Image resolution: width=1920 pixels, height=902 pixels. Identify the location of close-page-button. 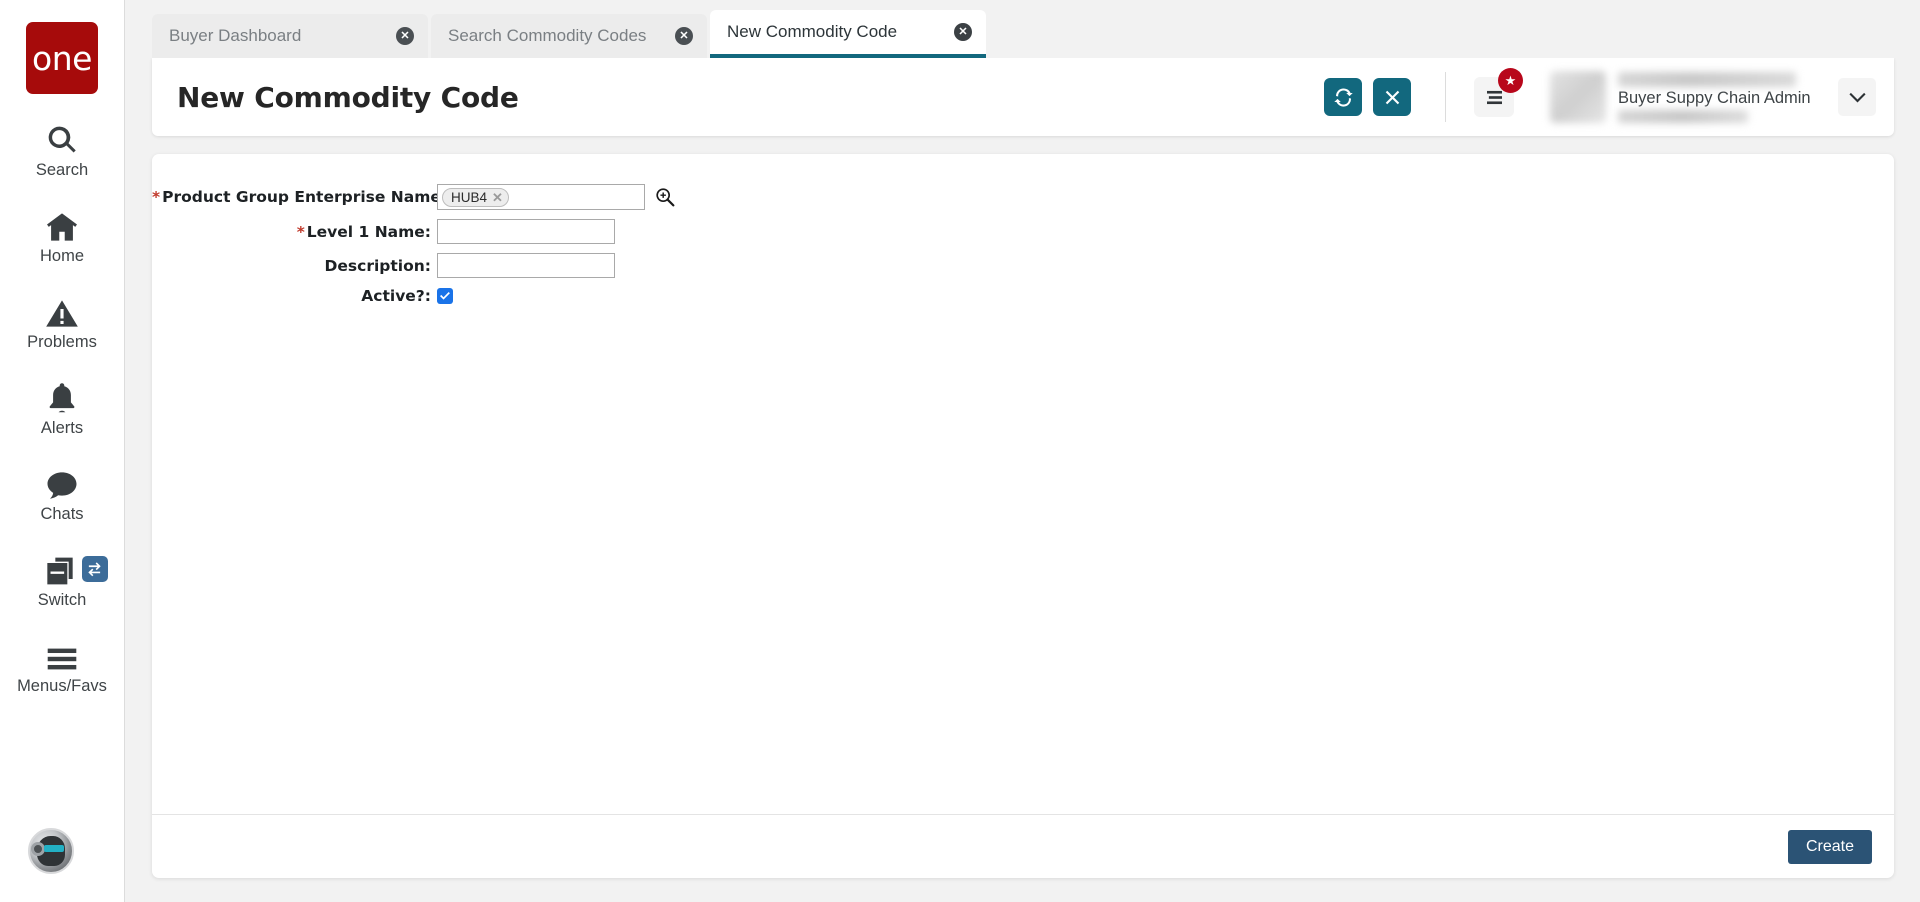
(1392, 97).